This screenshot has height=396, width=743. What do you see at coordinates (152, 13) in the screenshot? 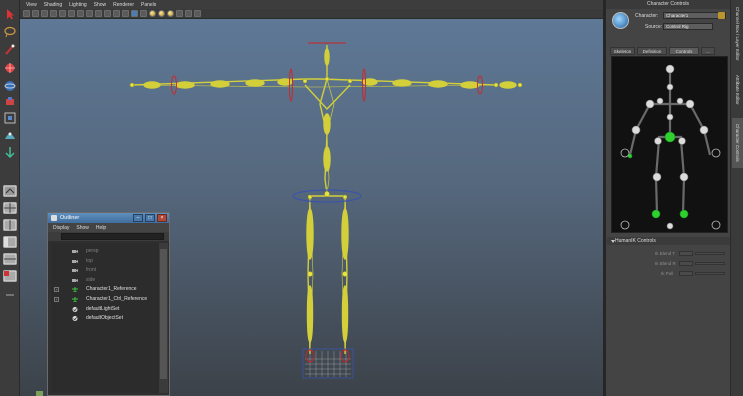
I see `lighting-icon` at bounding box center [152, 13].